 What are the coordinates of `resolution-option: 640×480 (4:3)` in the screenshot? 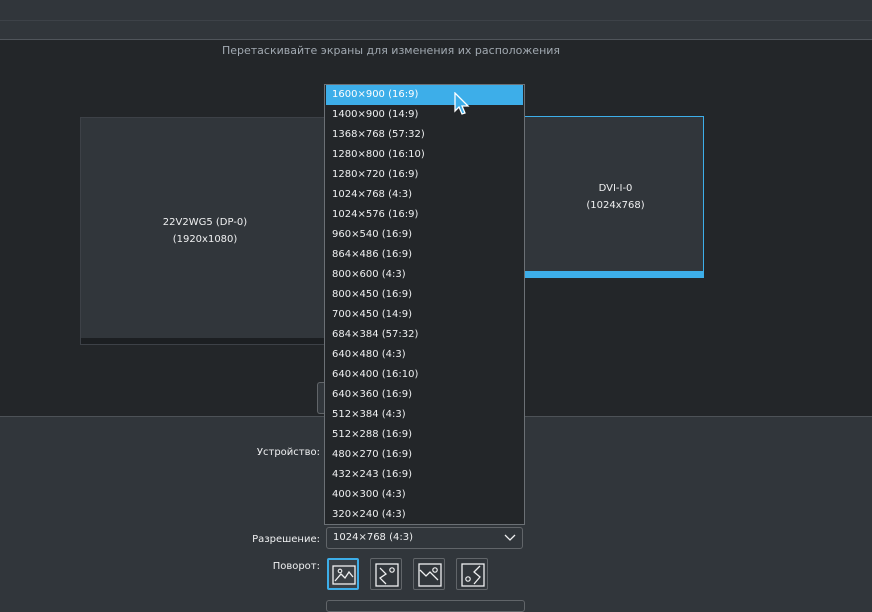 It's located at (424, 355).